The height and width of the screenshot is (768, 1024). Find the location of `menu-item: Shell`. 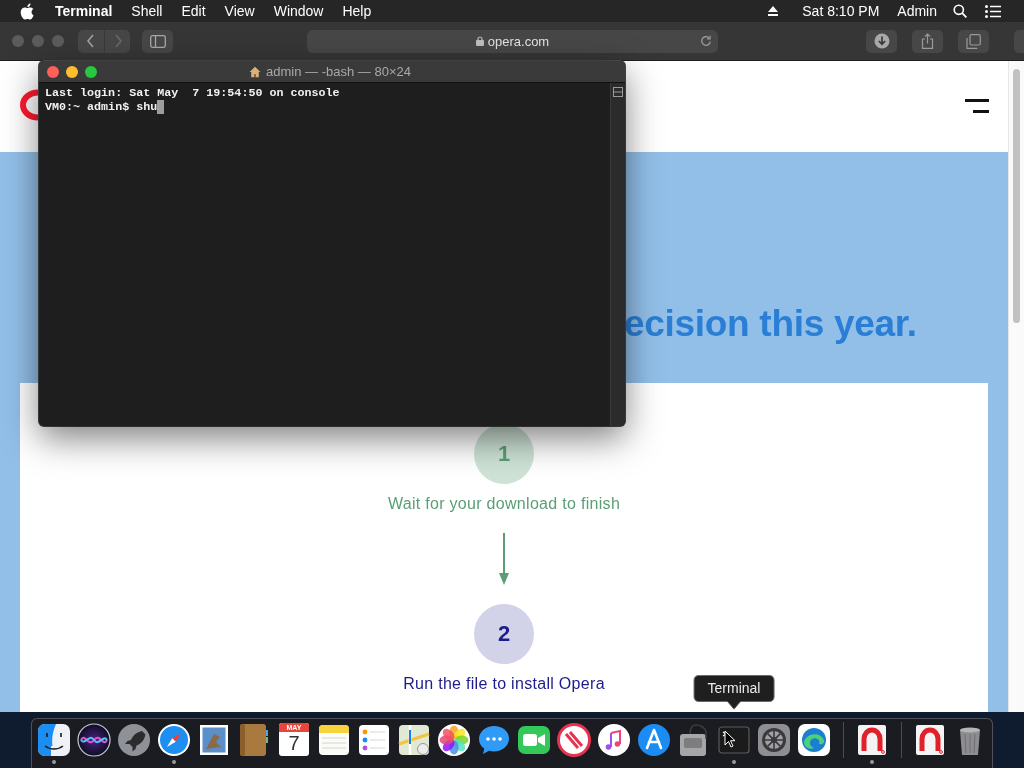

menu-item: Shell is located at coordinates (147, 11).